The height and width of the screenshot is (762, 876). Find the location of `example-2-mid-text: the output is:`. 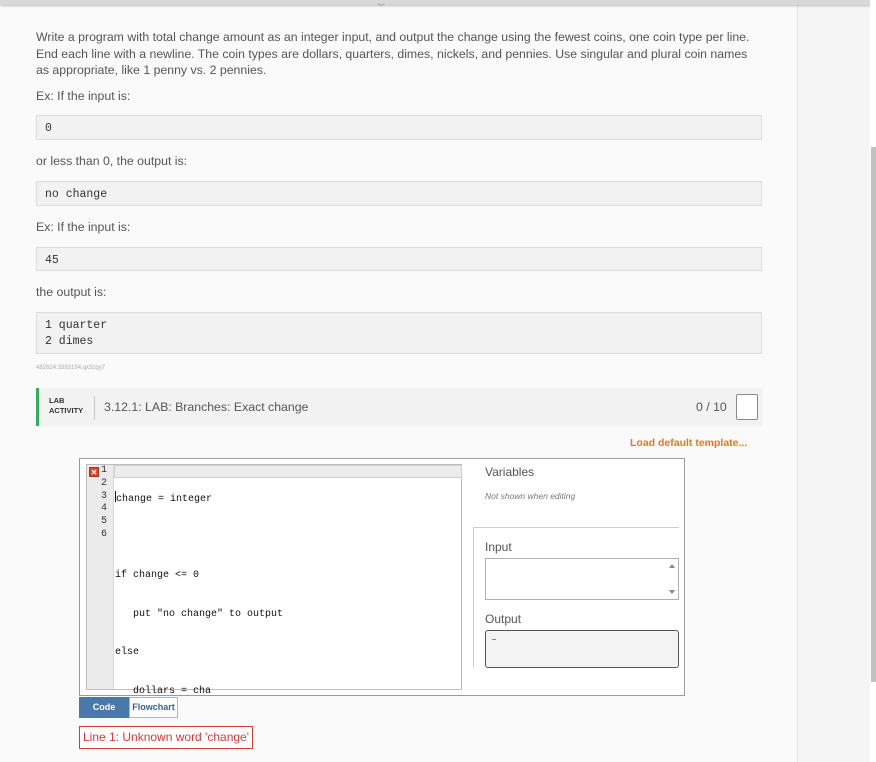

example-2-mid-text: the output is: is located at coordinates (71, 292).